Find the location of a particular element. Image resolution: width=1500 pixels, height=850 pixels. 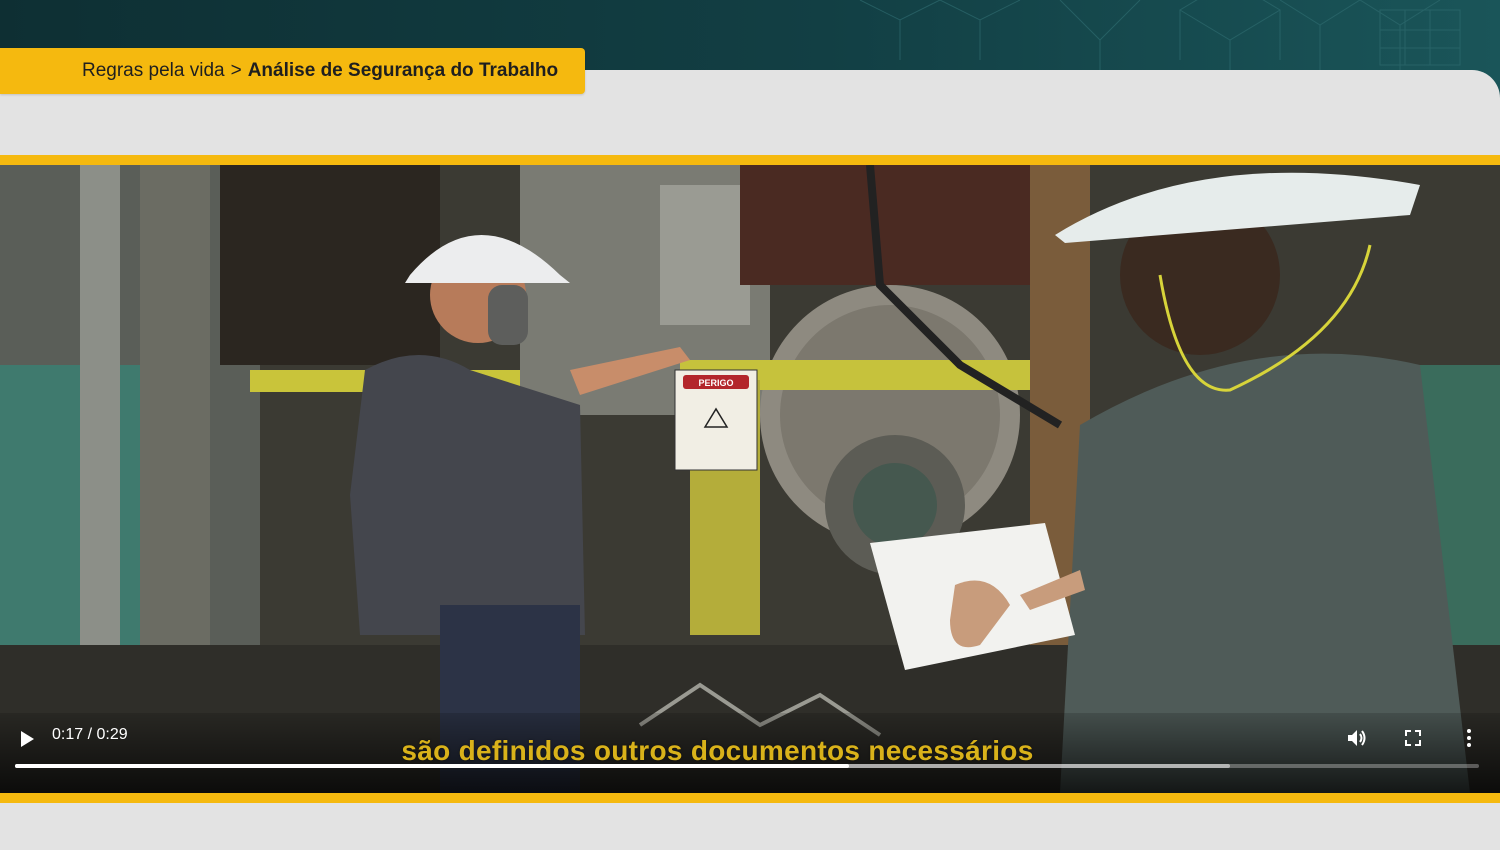

breadcrumb-parent: Regras pela vida is located at coordinates (153, 71).